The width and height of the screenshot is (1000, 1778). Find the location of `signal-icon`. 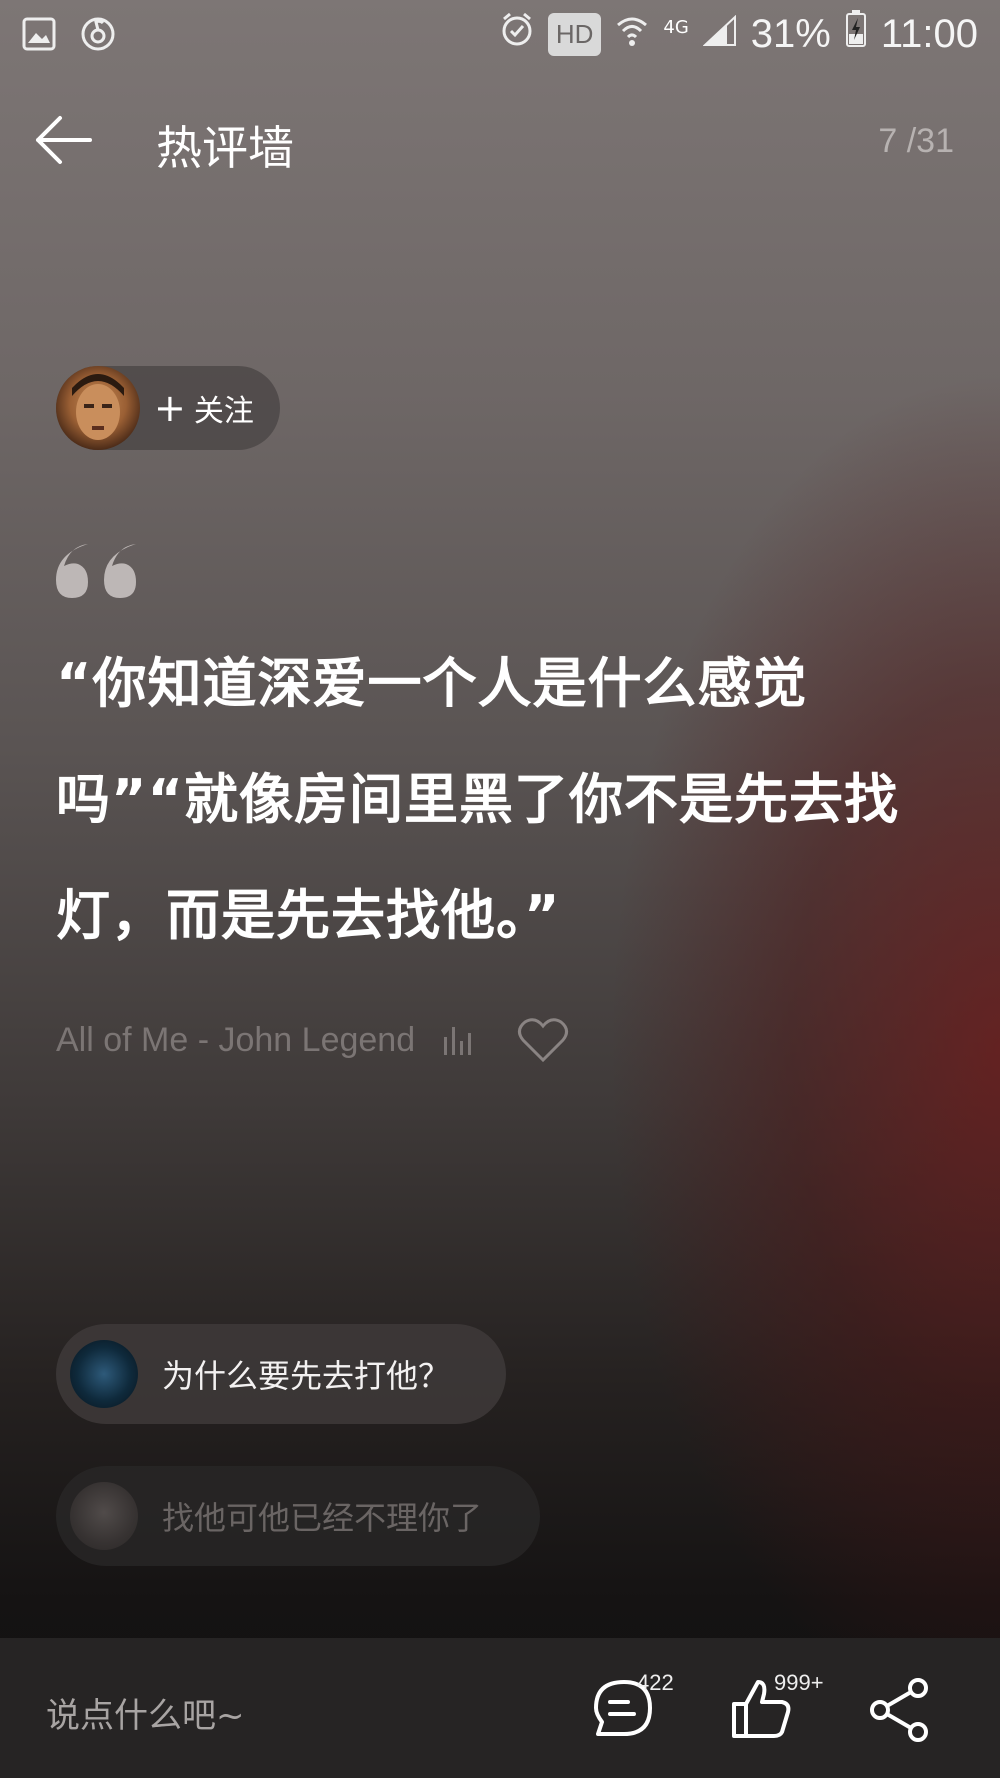

signal-icon is located at coordinates (719, 34).